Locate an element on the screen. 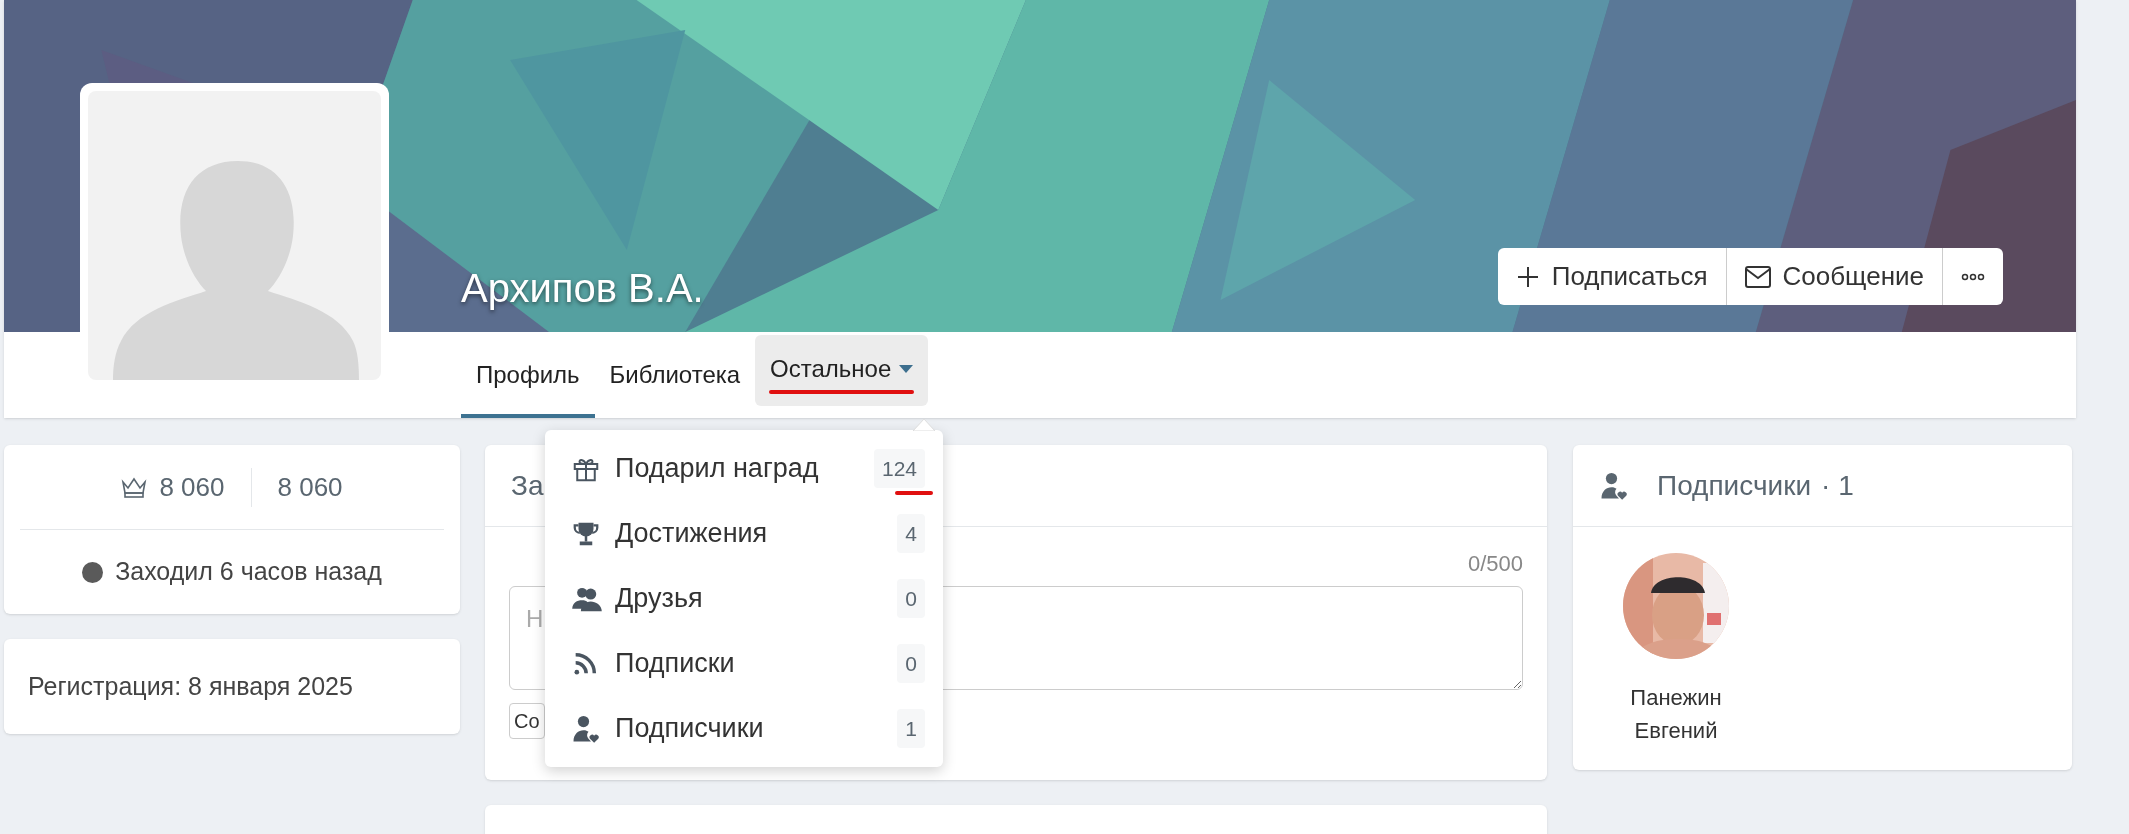 The width and height of the screenshot is (2129, 834). menu-item: Достижения 4 is located at coordinates (744, 533).